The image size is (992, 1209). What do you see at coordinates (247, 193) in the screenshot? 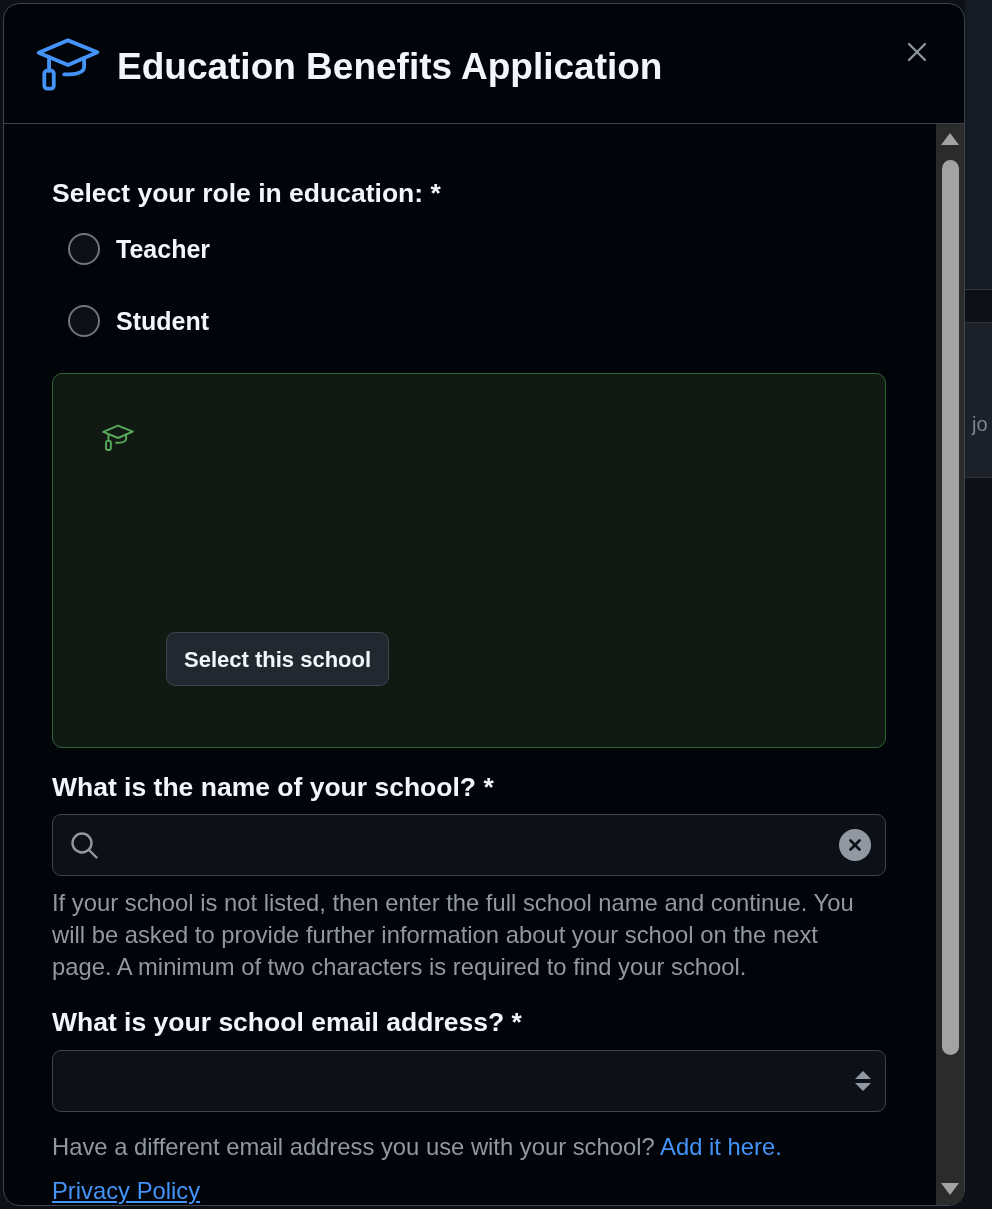
I see `role-label: Select your role in education: *` at bounding box center [247, 193].